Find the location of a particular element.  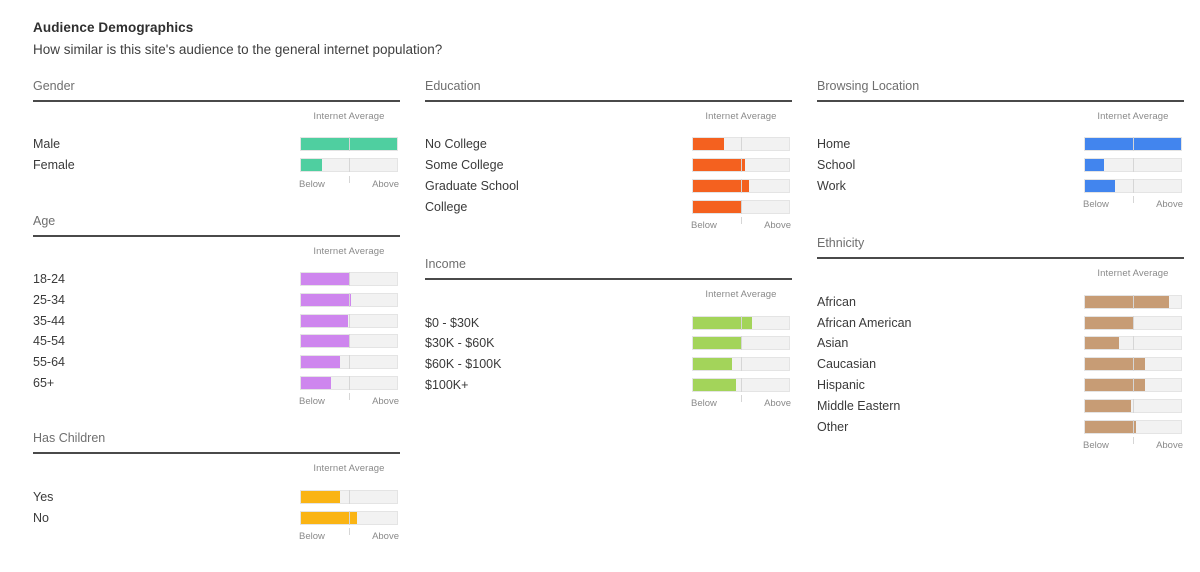

panel-title-age: Age is located at coordinates (44, 220).